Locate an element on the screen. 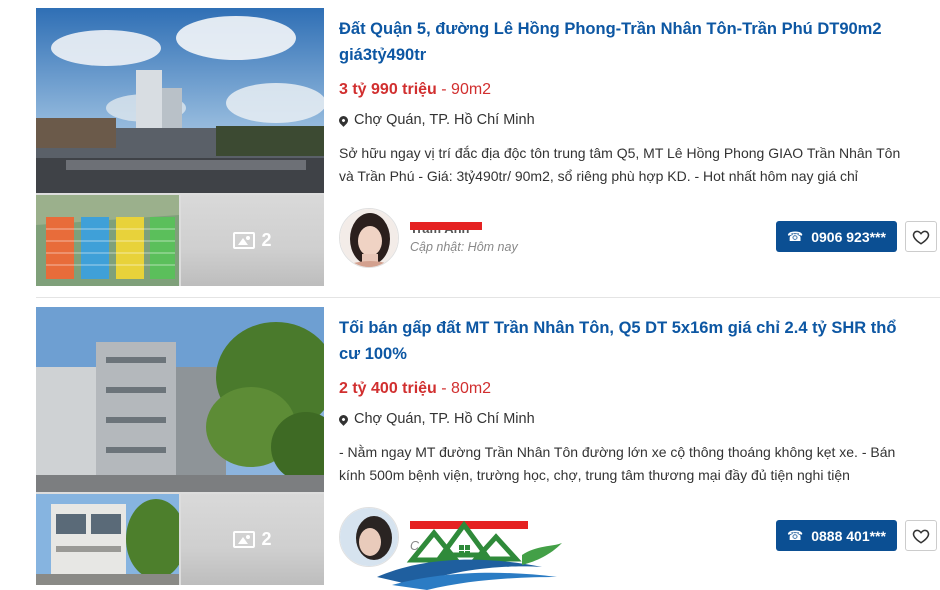  phone-button: ☎ 0888 401*** is located at coordinates (836, 535).